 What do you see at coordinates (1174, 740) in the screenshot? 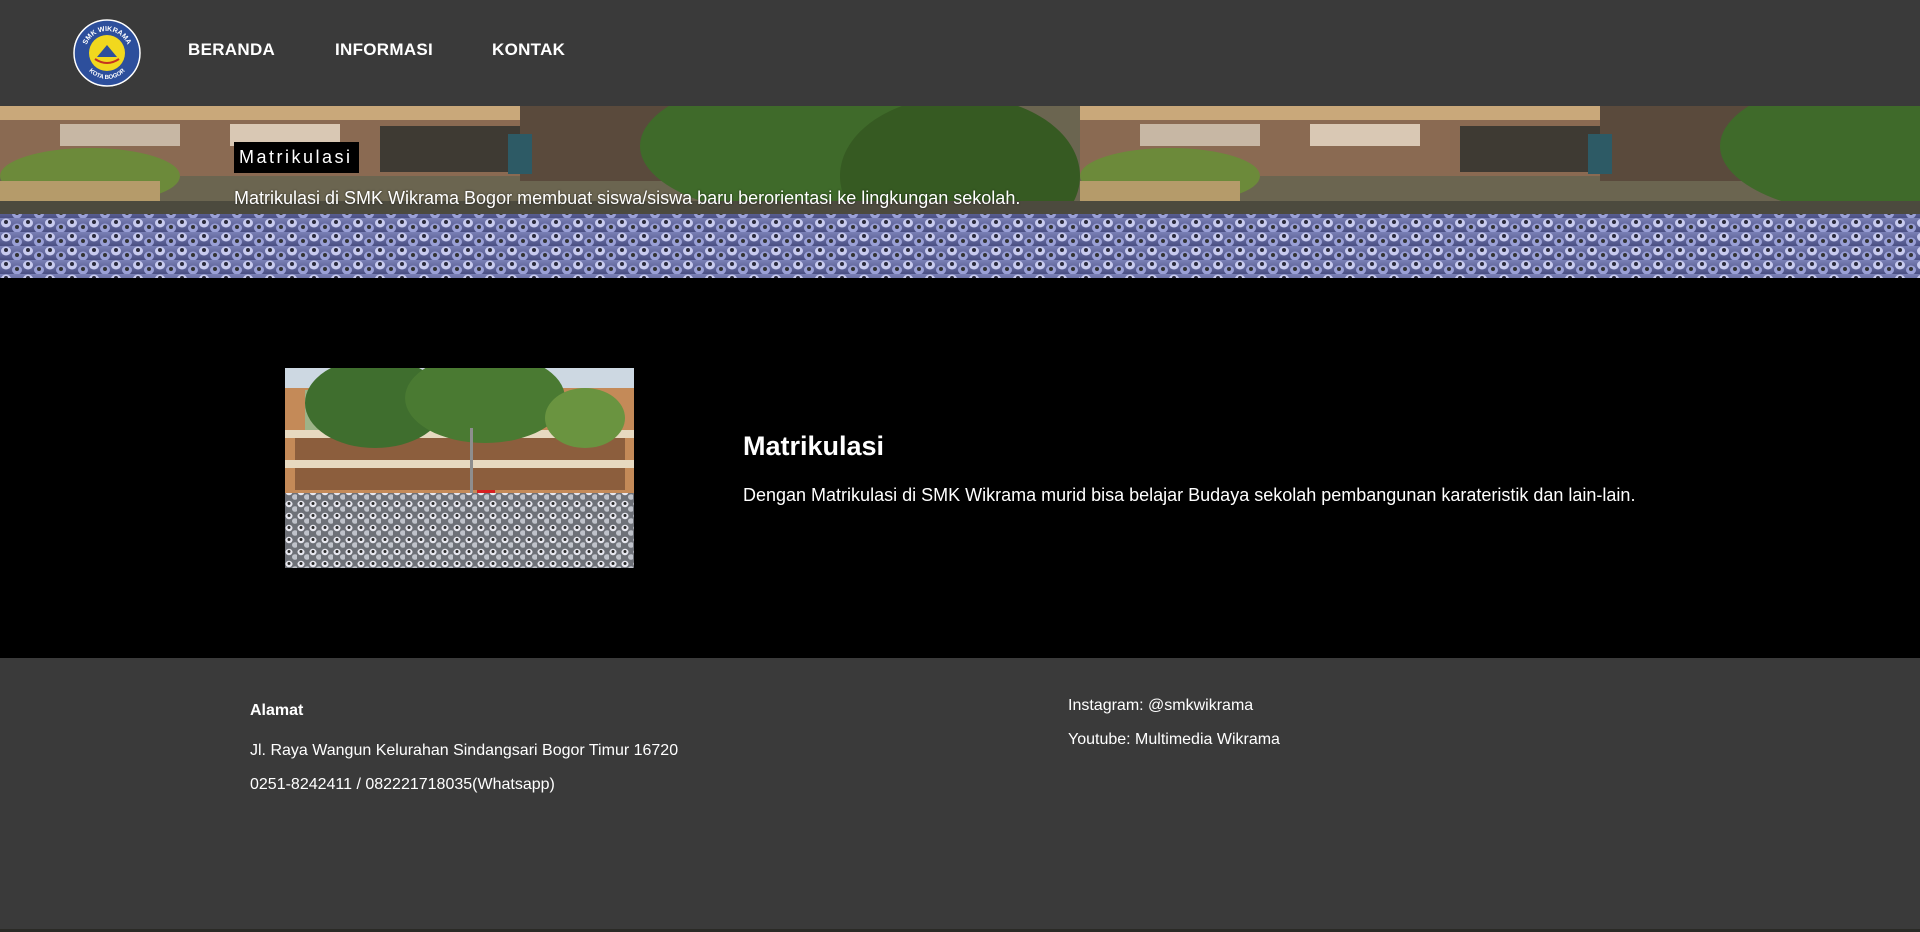
I see `youtube-link: Youtube: Multimedia Wikrama` at bounding box center [1174, 740].